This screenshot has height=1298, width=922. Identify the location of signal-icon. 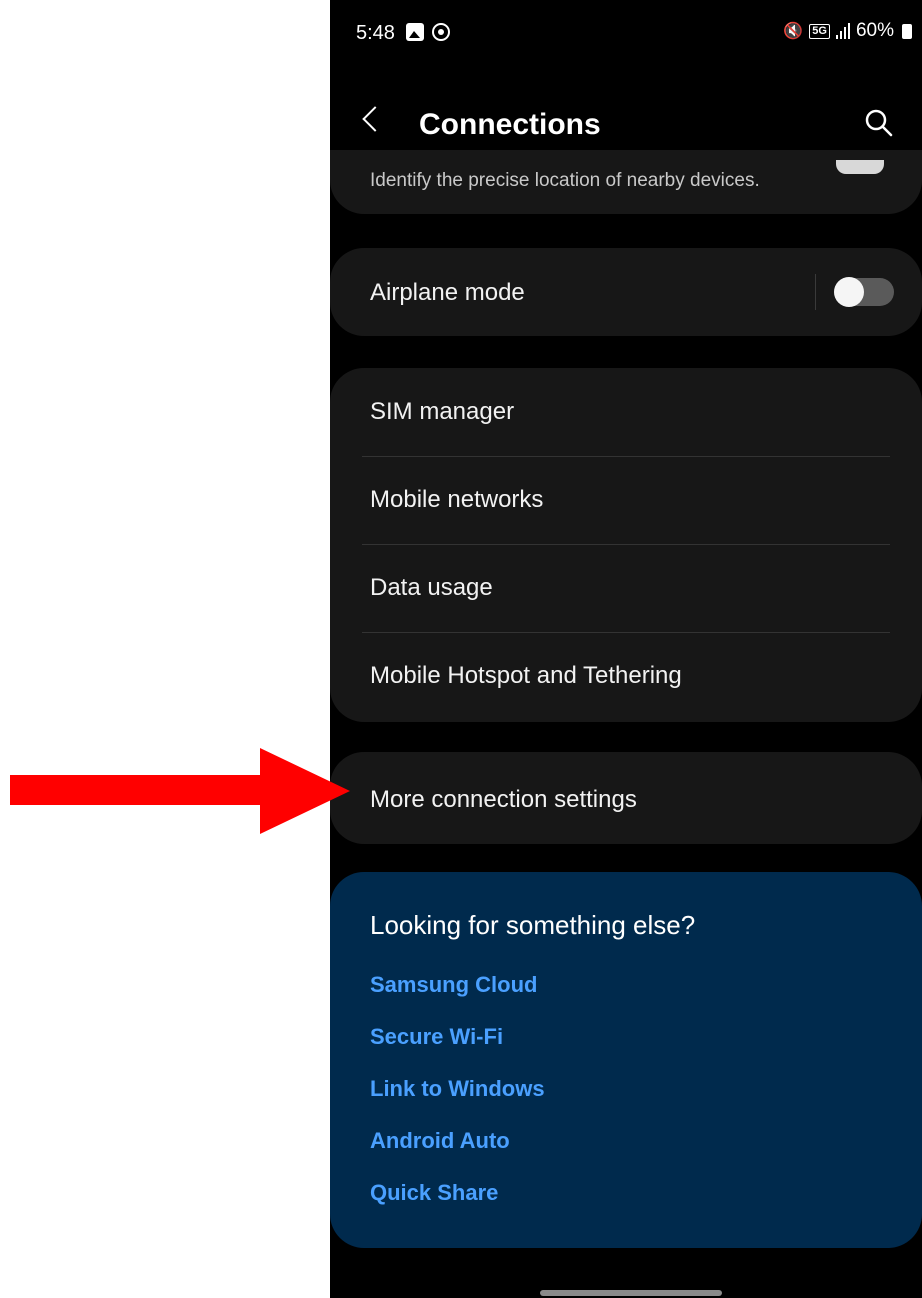
(842, 31).